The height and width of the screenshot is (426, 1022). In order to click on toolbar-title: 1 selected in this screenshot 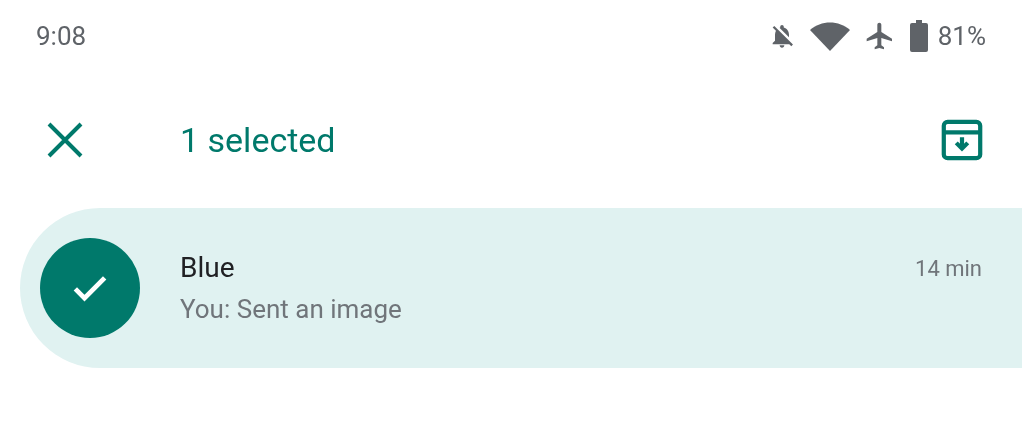, I will do `click(258, 140)`.